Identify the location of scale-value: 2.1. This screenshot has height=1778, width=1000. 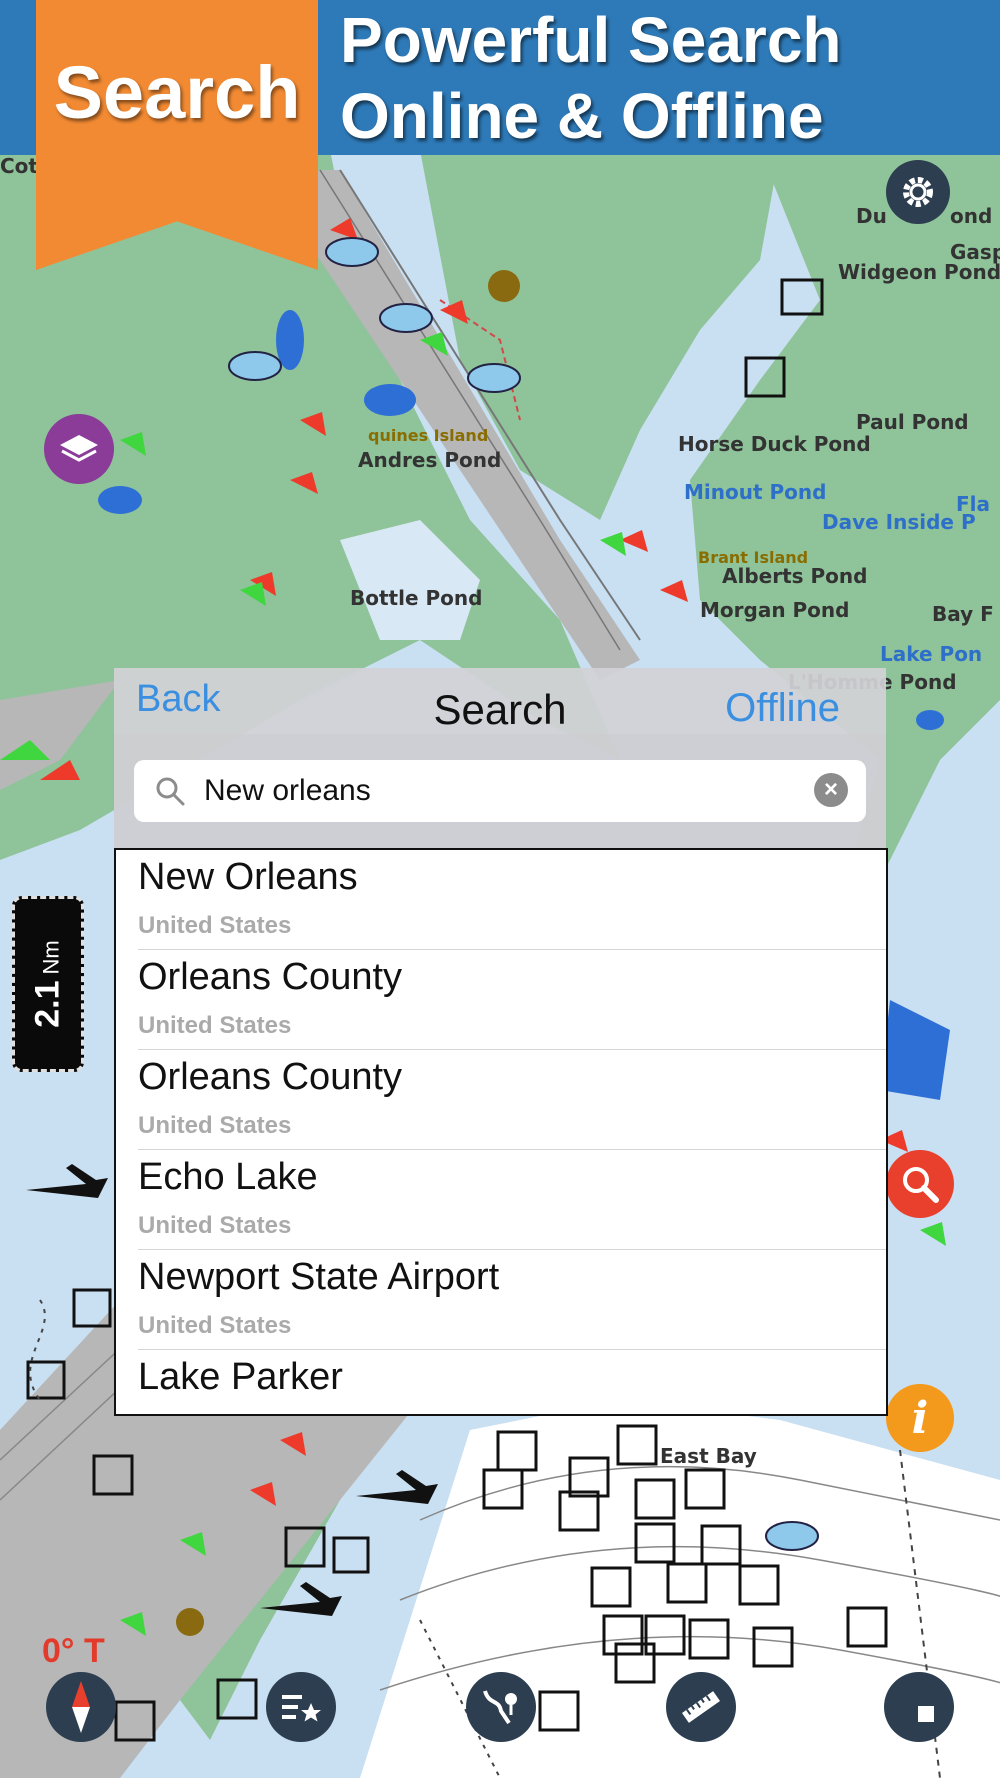
(47, 1004).